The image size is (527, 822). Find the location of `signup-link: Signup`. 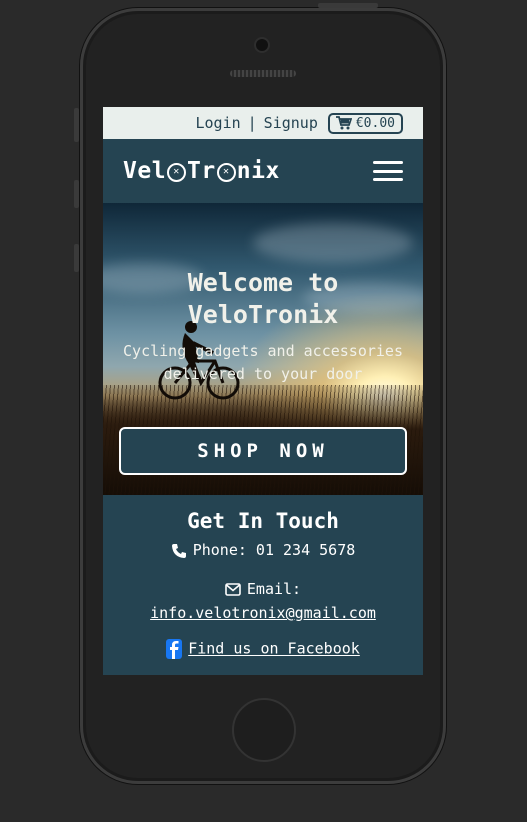

signup-link: Signup is located at coordinates (291, 123).